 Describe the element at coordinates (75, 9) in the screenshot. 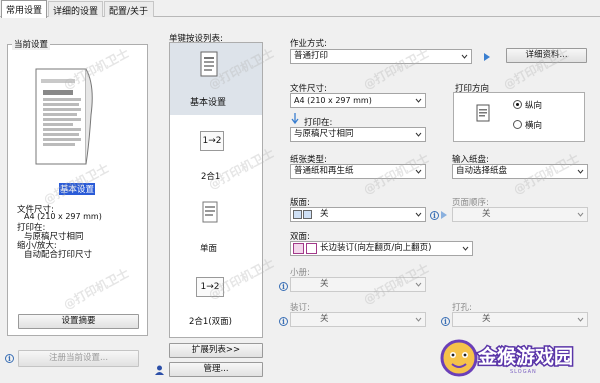

I see `tab-detailed-settings: 详细的设置` at that location.